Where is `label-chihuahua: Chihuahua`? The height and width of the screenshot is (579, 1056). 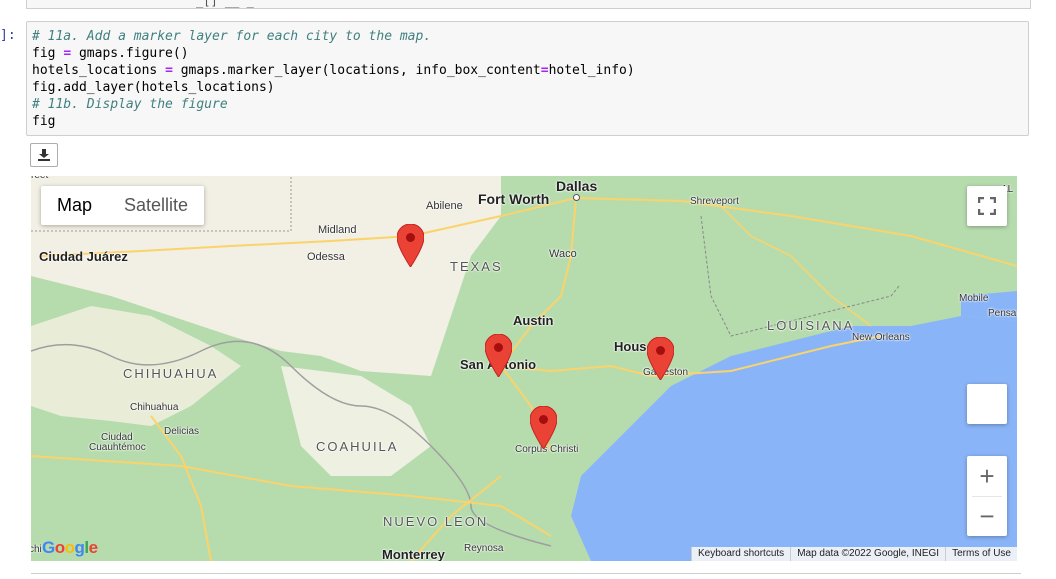 label-chihuahua: Chihuahua is located at coordinates (154, 407).